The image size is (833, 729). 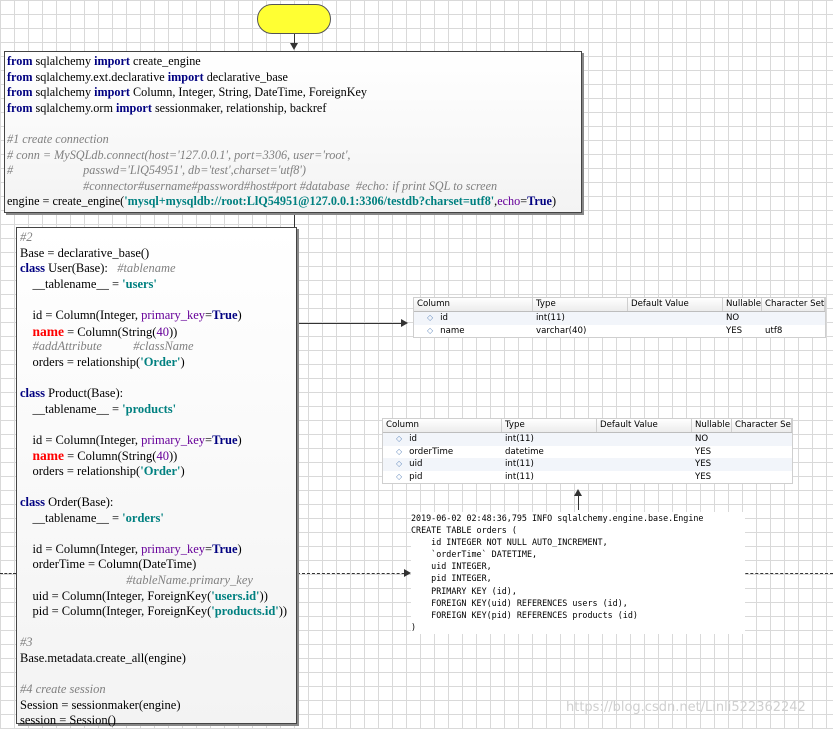 What do you see at coordinates (116, 611) in the screenshot?
I see `code-token: pid = Column(Integer, ForeignKey(` at bounding box center [116, 611].